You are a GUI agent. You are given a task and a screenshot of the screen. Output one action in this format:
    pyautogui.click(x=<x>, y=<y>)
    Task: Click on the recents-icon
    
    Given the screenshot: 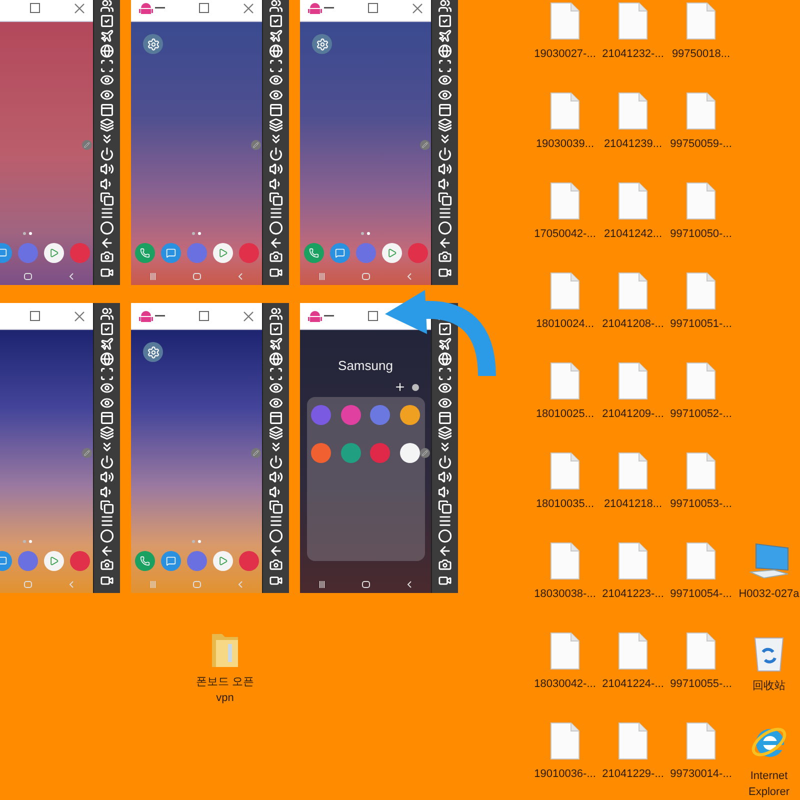 What is the action you would take?
    pyautogui.click(x=321, y=584)
    